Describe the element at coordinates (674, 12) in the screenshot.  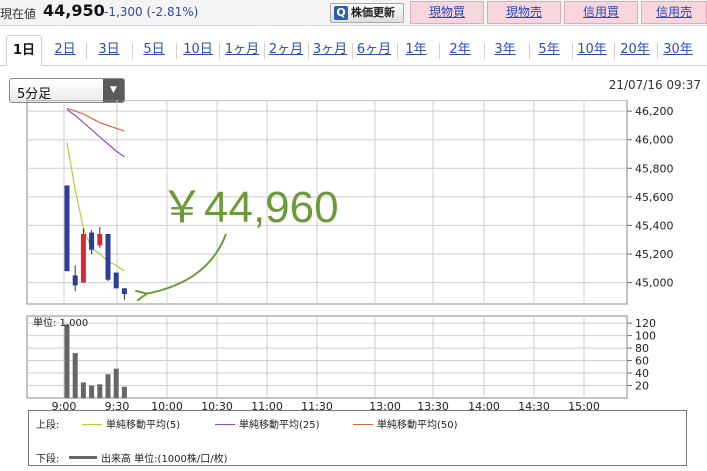
I see `margin-sell-button: 信用売` at that location.